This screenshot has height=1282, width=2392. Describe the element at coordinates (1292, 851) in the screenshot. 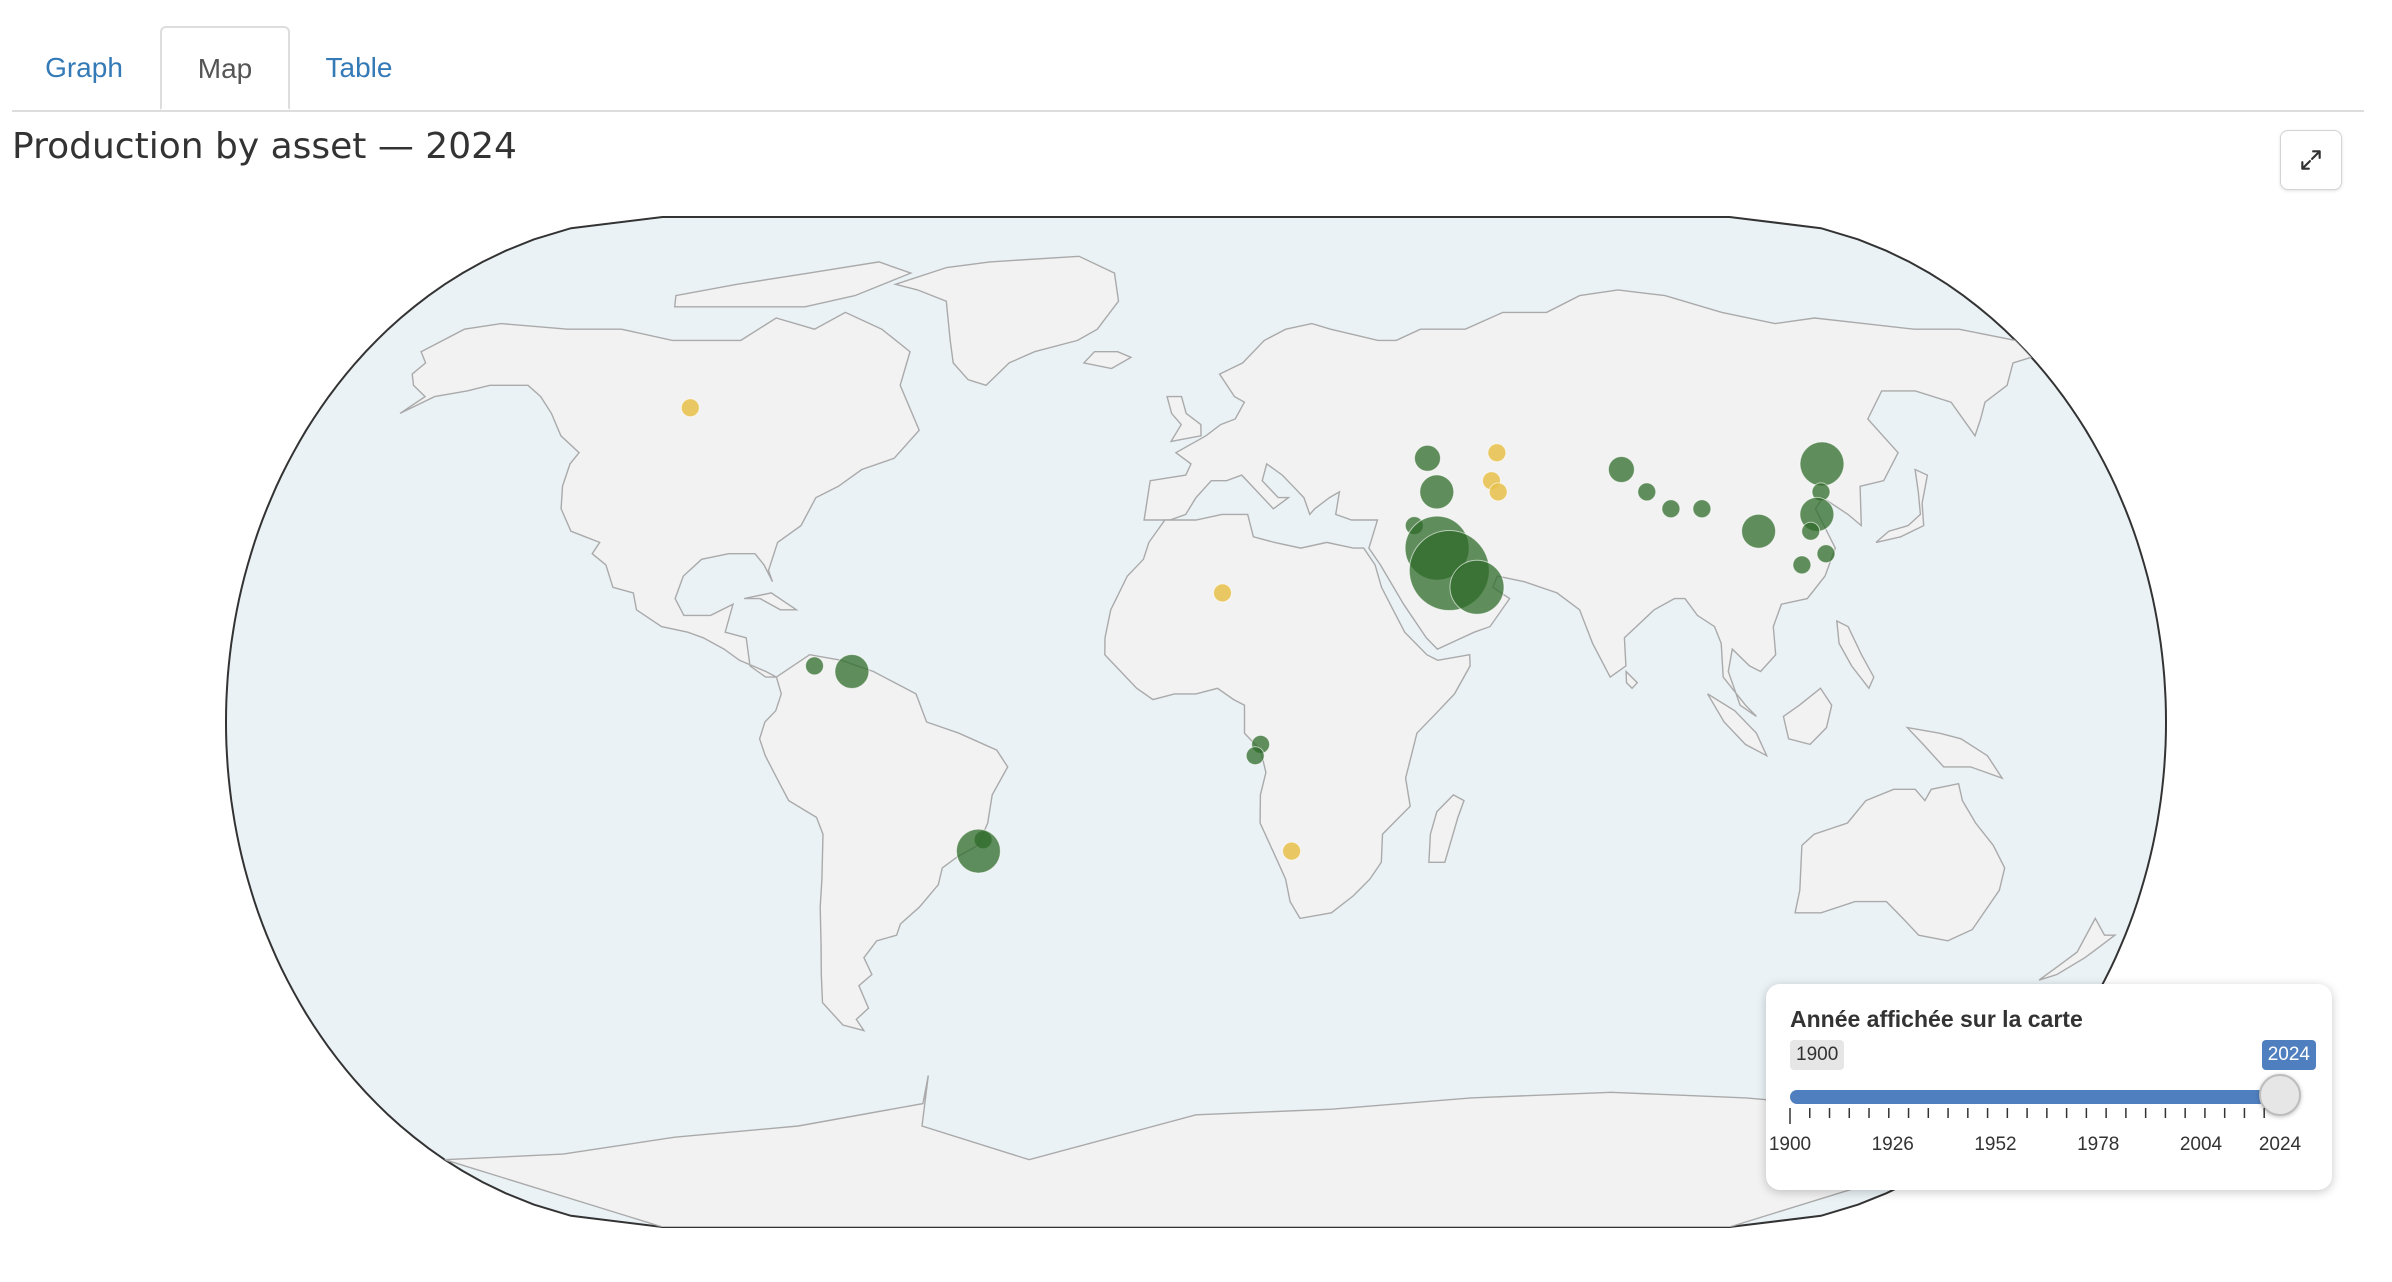

I see `asset-marker-namibia` at that location.